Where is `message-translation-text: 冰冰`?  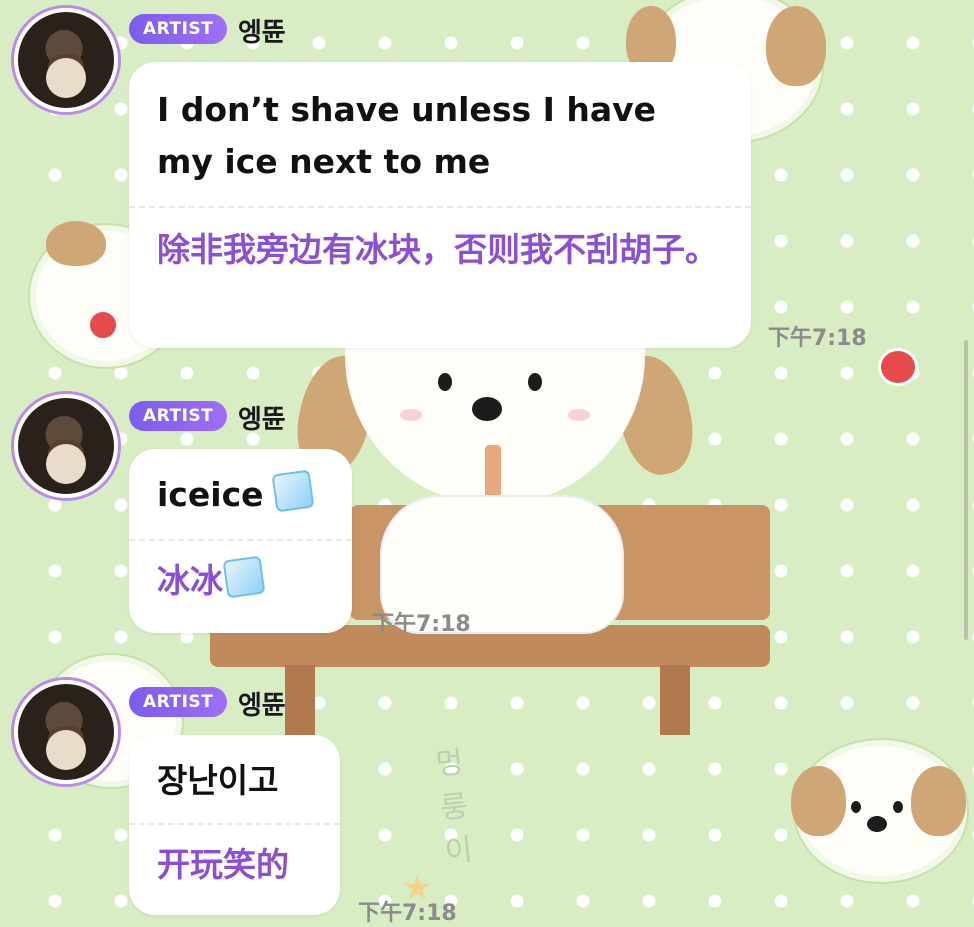
message-translation-text: 冰冰 is located at coordinates (190, 580).